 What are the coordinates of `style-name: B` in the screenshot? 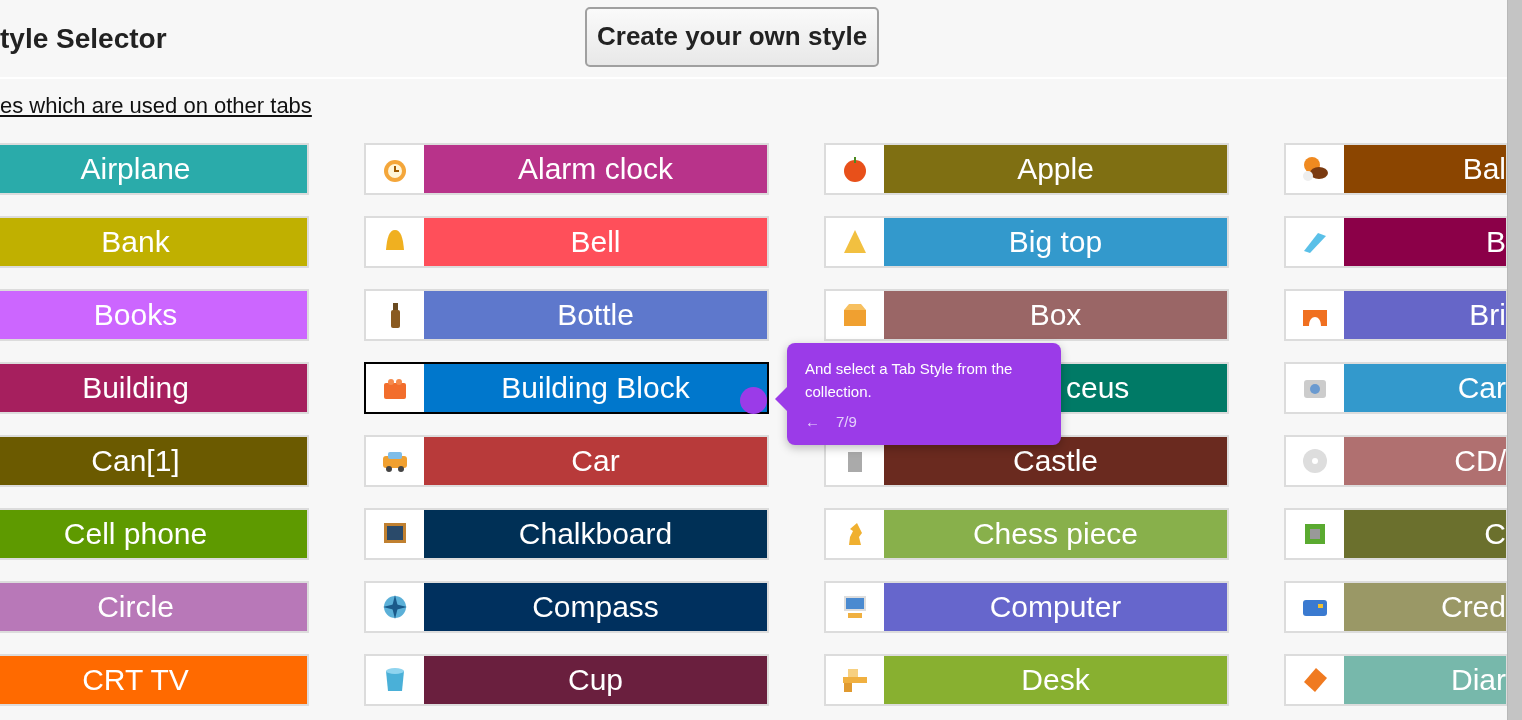 It's located at (1425, 242).